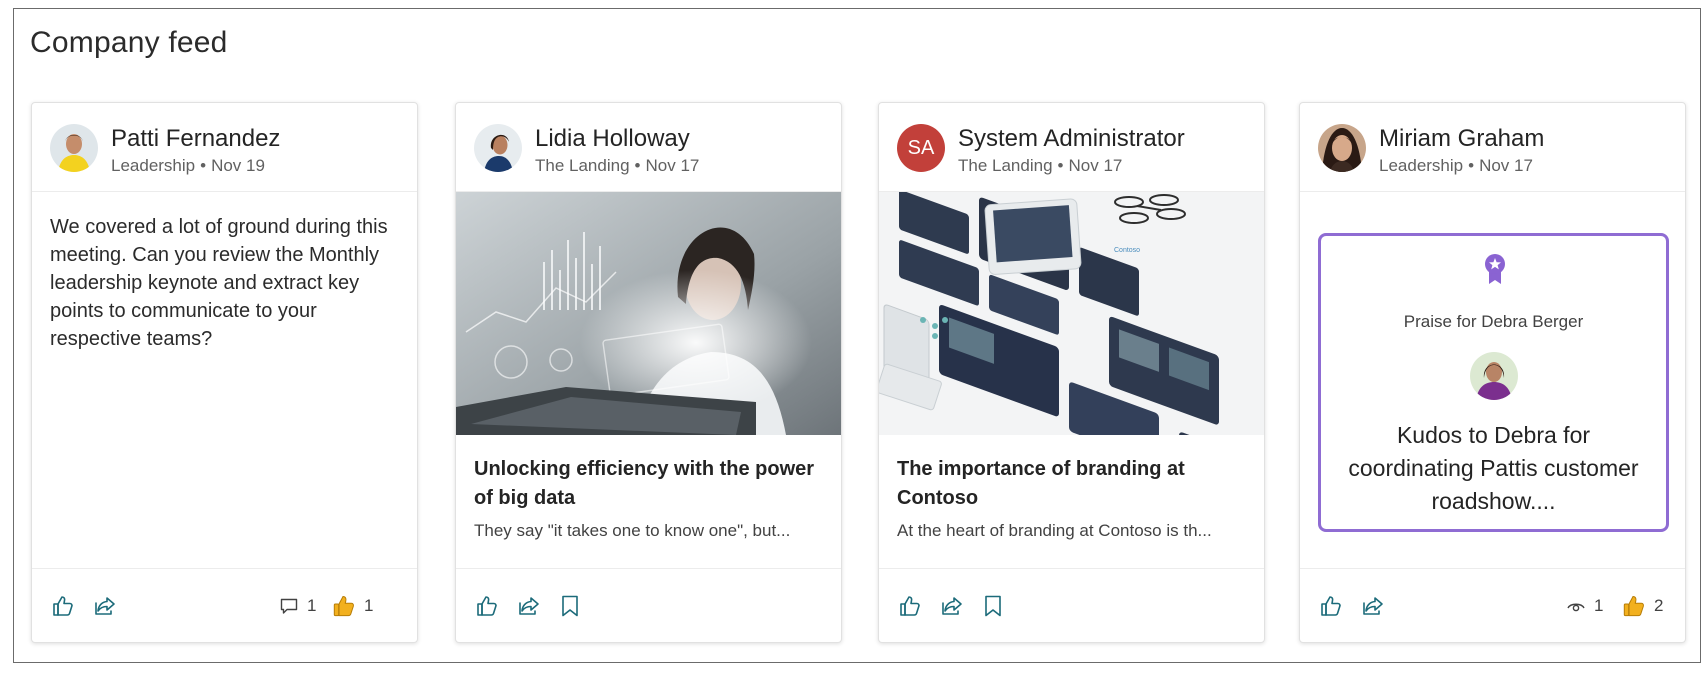  I want to click on views-stat: 1, so click(1584, 606).